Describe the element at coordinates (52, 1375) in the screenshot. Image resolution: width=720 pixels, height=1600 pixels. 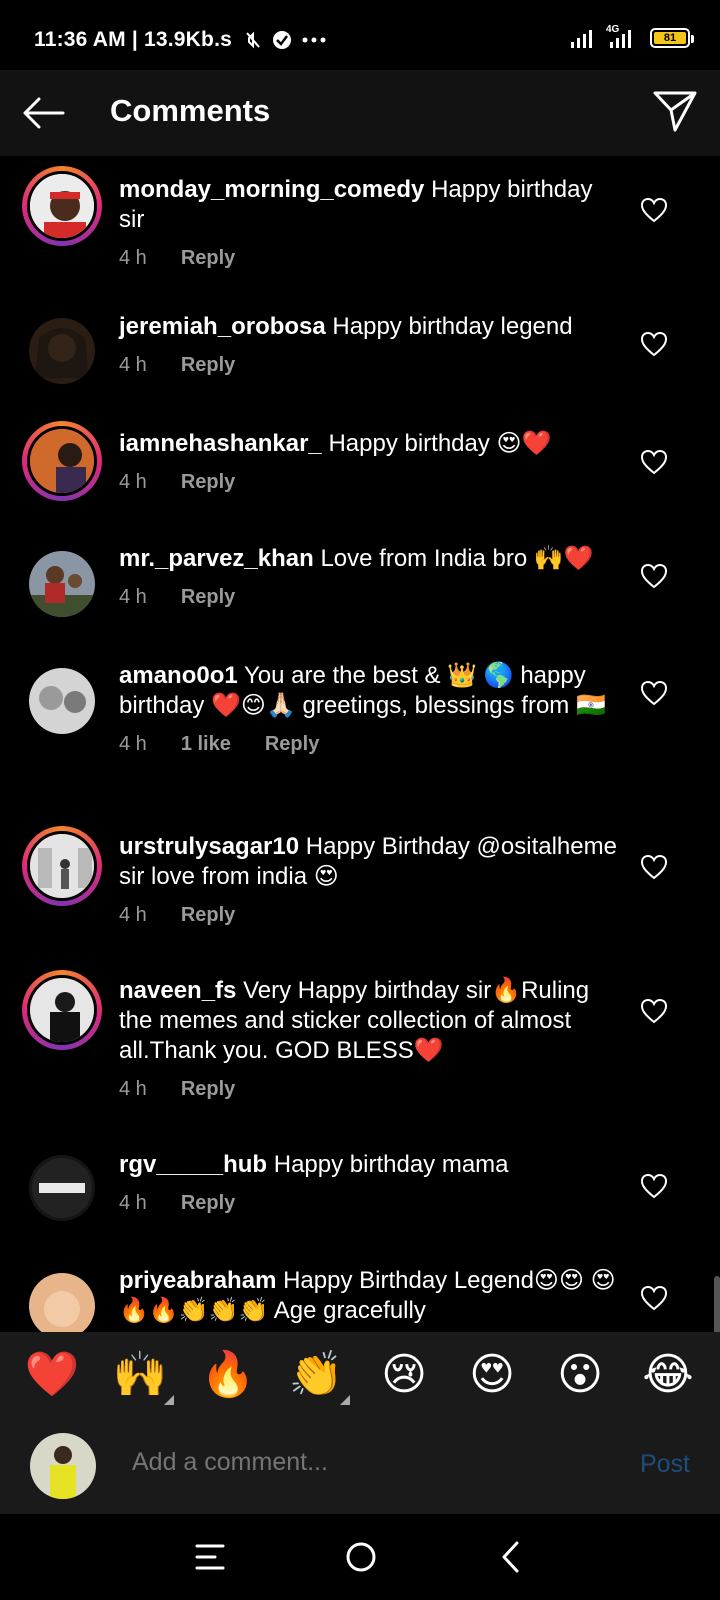
I see `emoji-heart-button: ❤️` at that location.